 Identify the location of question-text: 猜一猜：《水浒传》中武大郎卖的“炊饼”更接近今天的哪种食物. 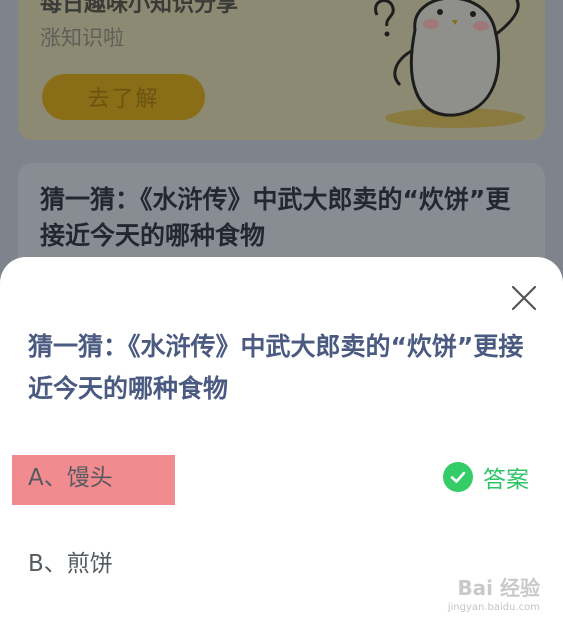
(276, 367).